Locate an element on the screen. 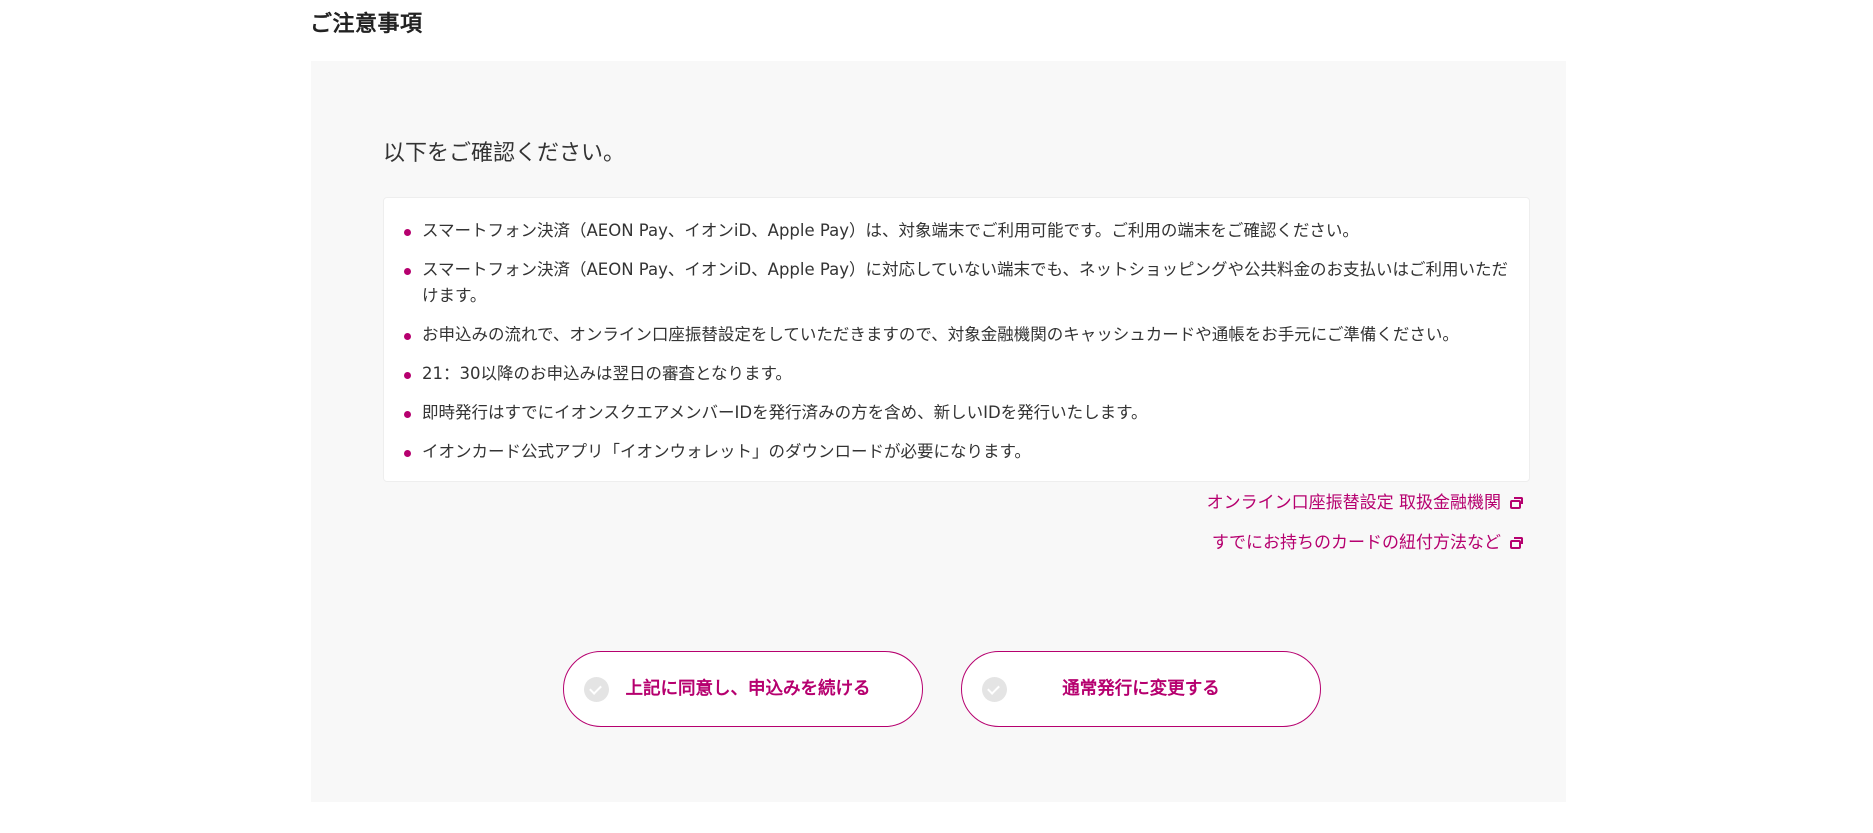 The image size is (1873, 833). notice-text: イオンカード公式アプリ「イオンウォレット」のダウンロードが必要になります。 is located at coordinates (726, 451).